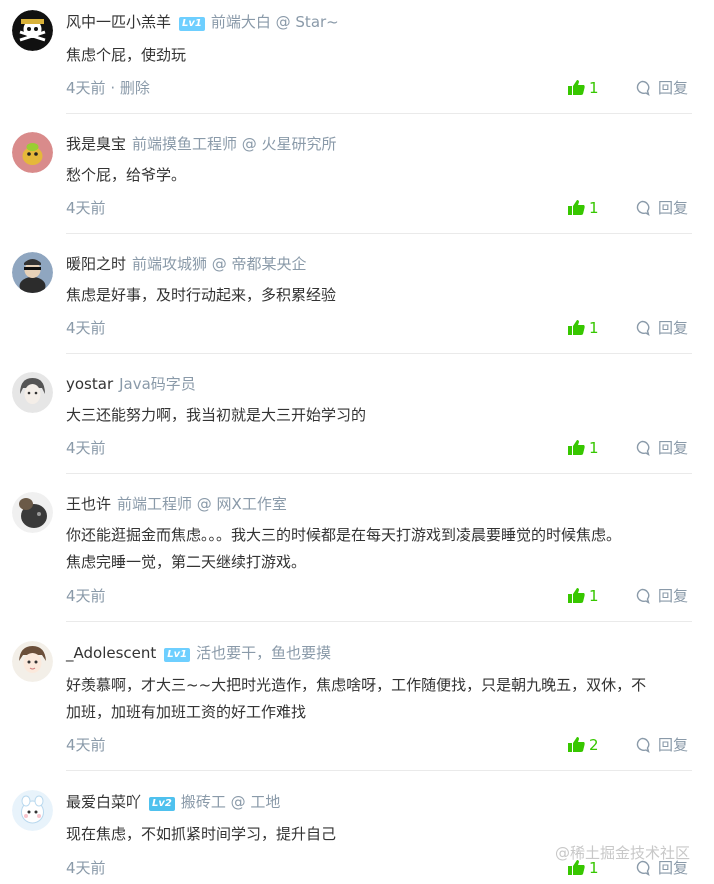 The height and width of the screenshot is (884, 714). What do you see at coordinates (594, 745) in the screenshot?
I see `like-count: 2` at bounding box center [594, 745].